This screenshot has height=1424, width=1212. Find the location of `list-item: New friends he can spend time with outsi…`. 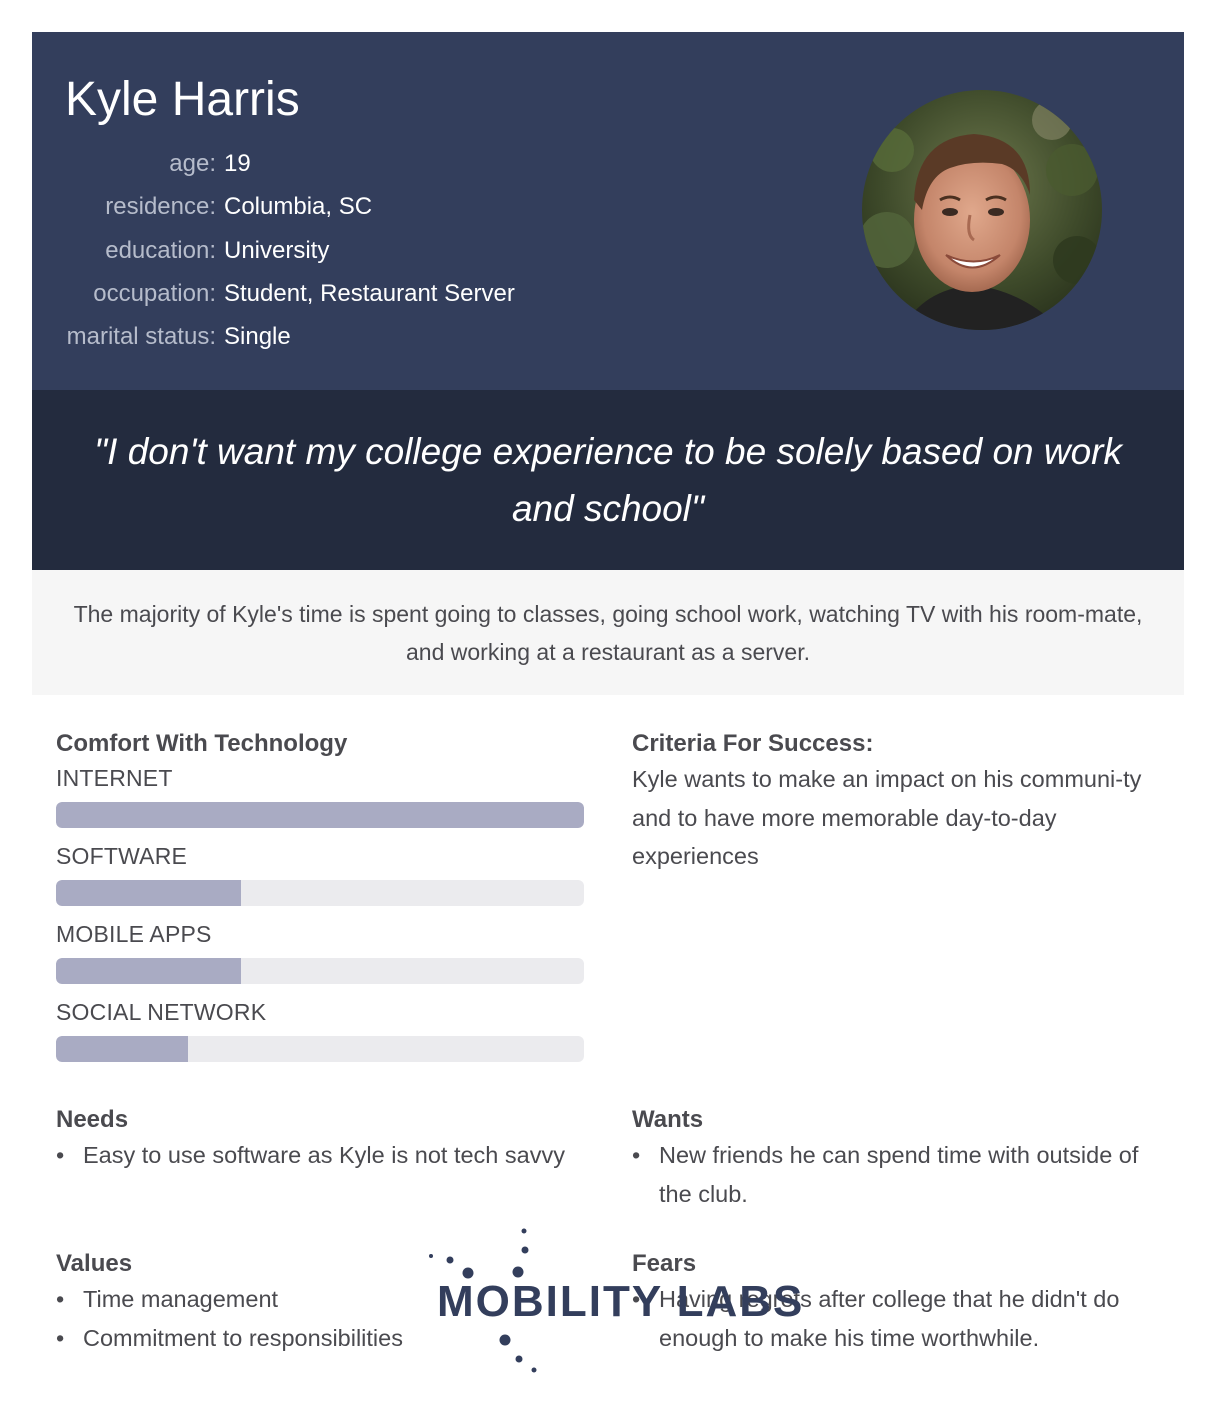

list-item: New friends he can spend time with outsi… is located at coordinates (897, 1174).